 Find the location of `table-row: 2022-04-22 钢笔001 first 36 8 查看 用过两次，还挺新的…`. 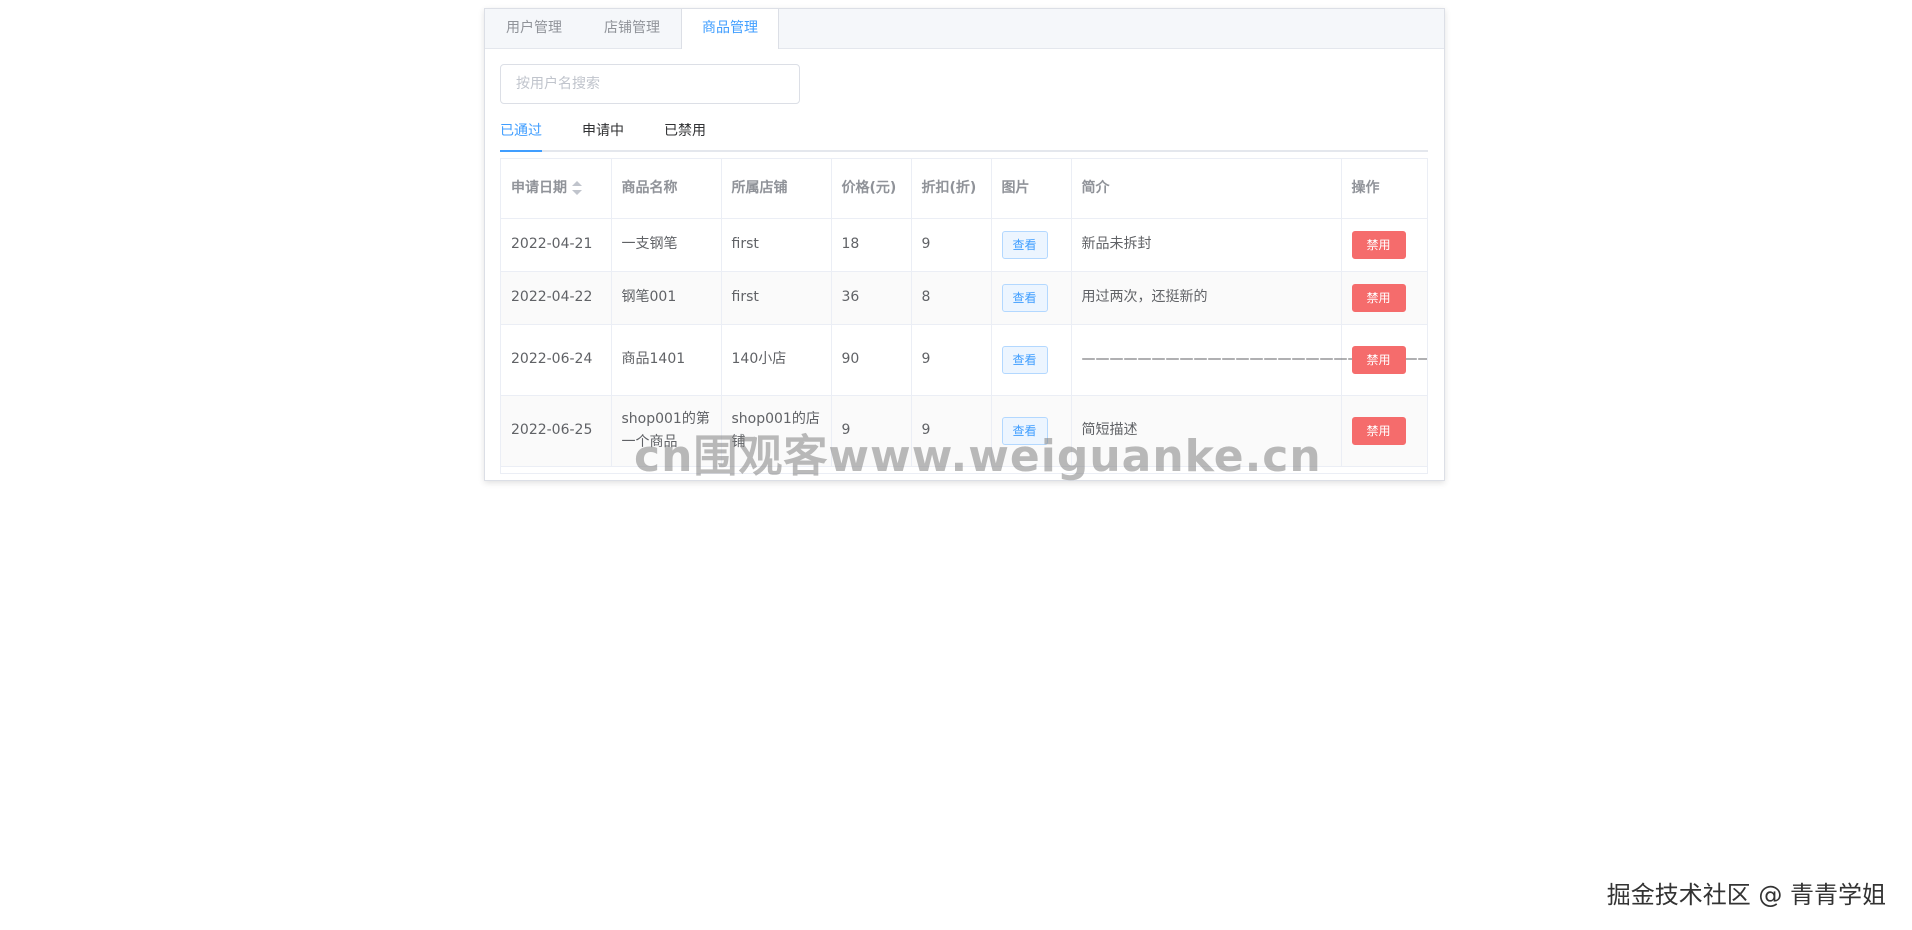

table-row: 2022-04-22 钢笔001 first 36 8 查看 用过两次，还挺新的… is located at coordinates (964, 298).